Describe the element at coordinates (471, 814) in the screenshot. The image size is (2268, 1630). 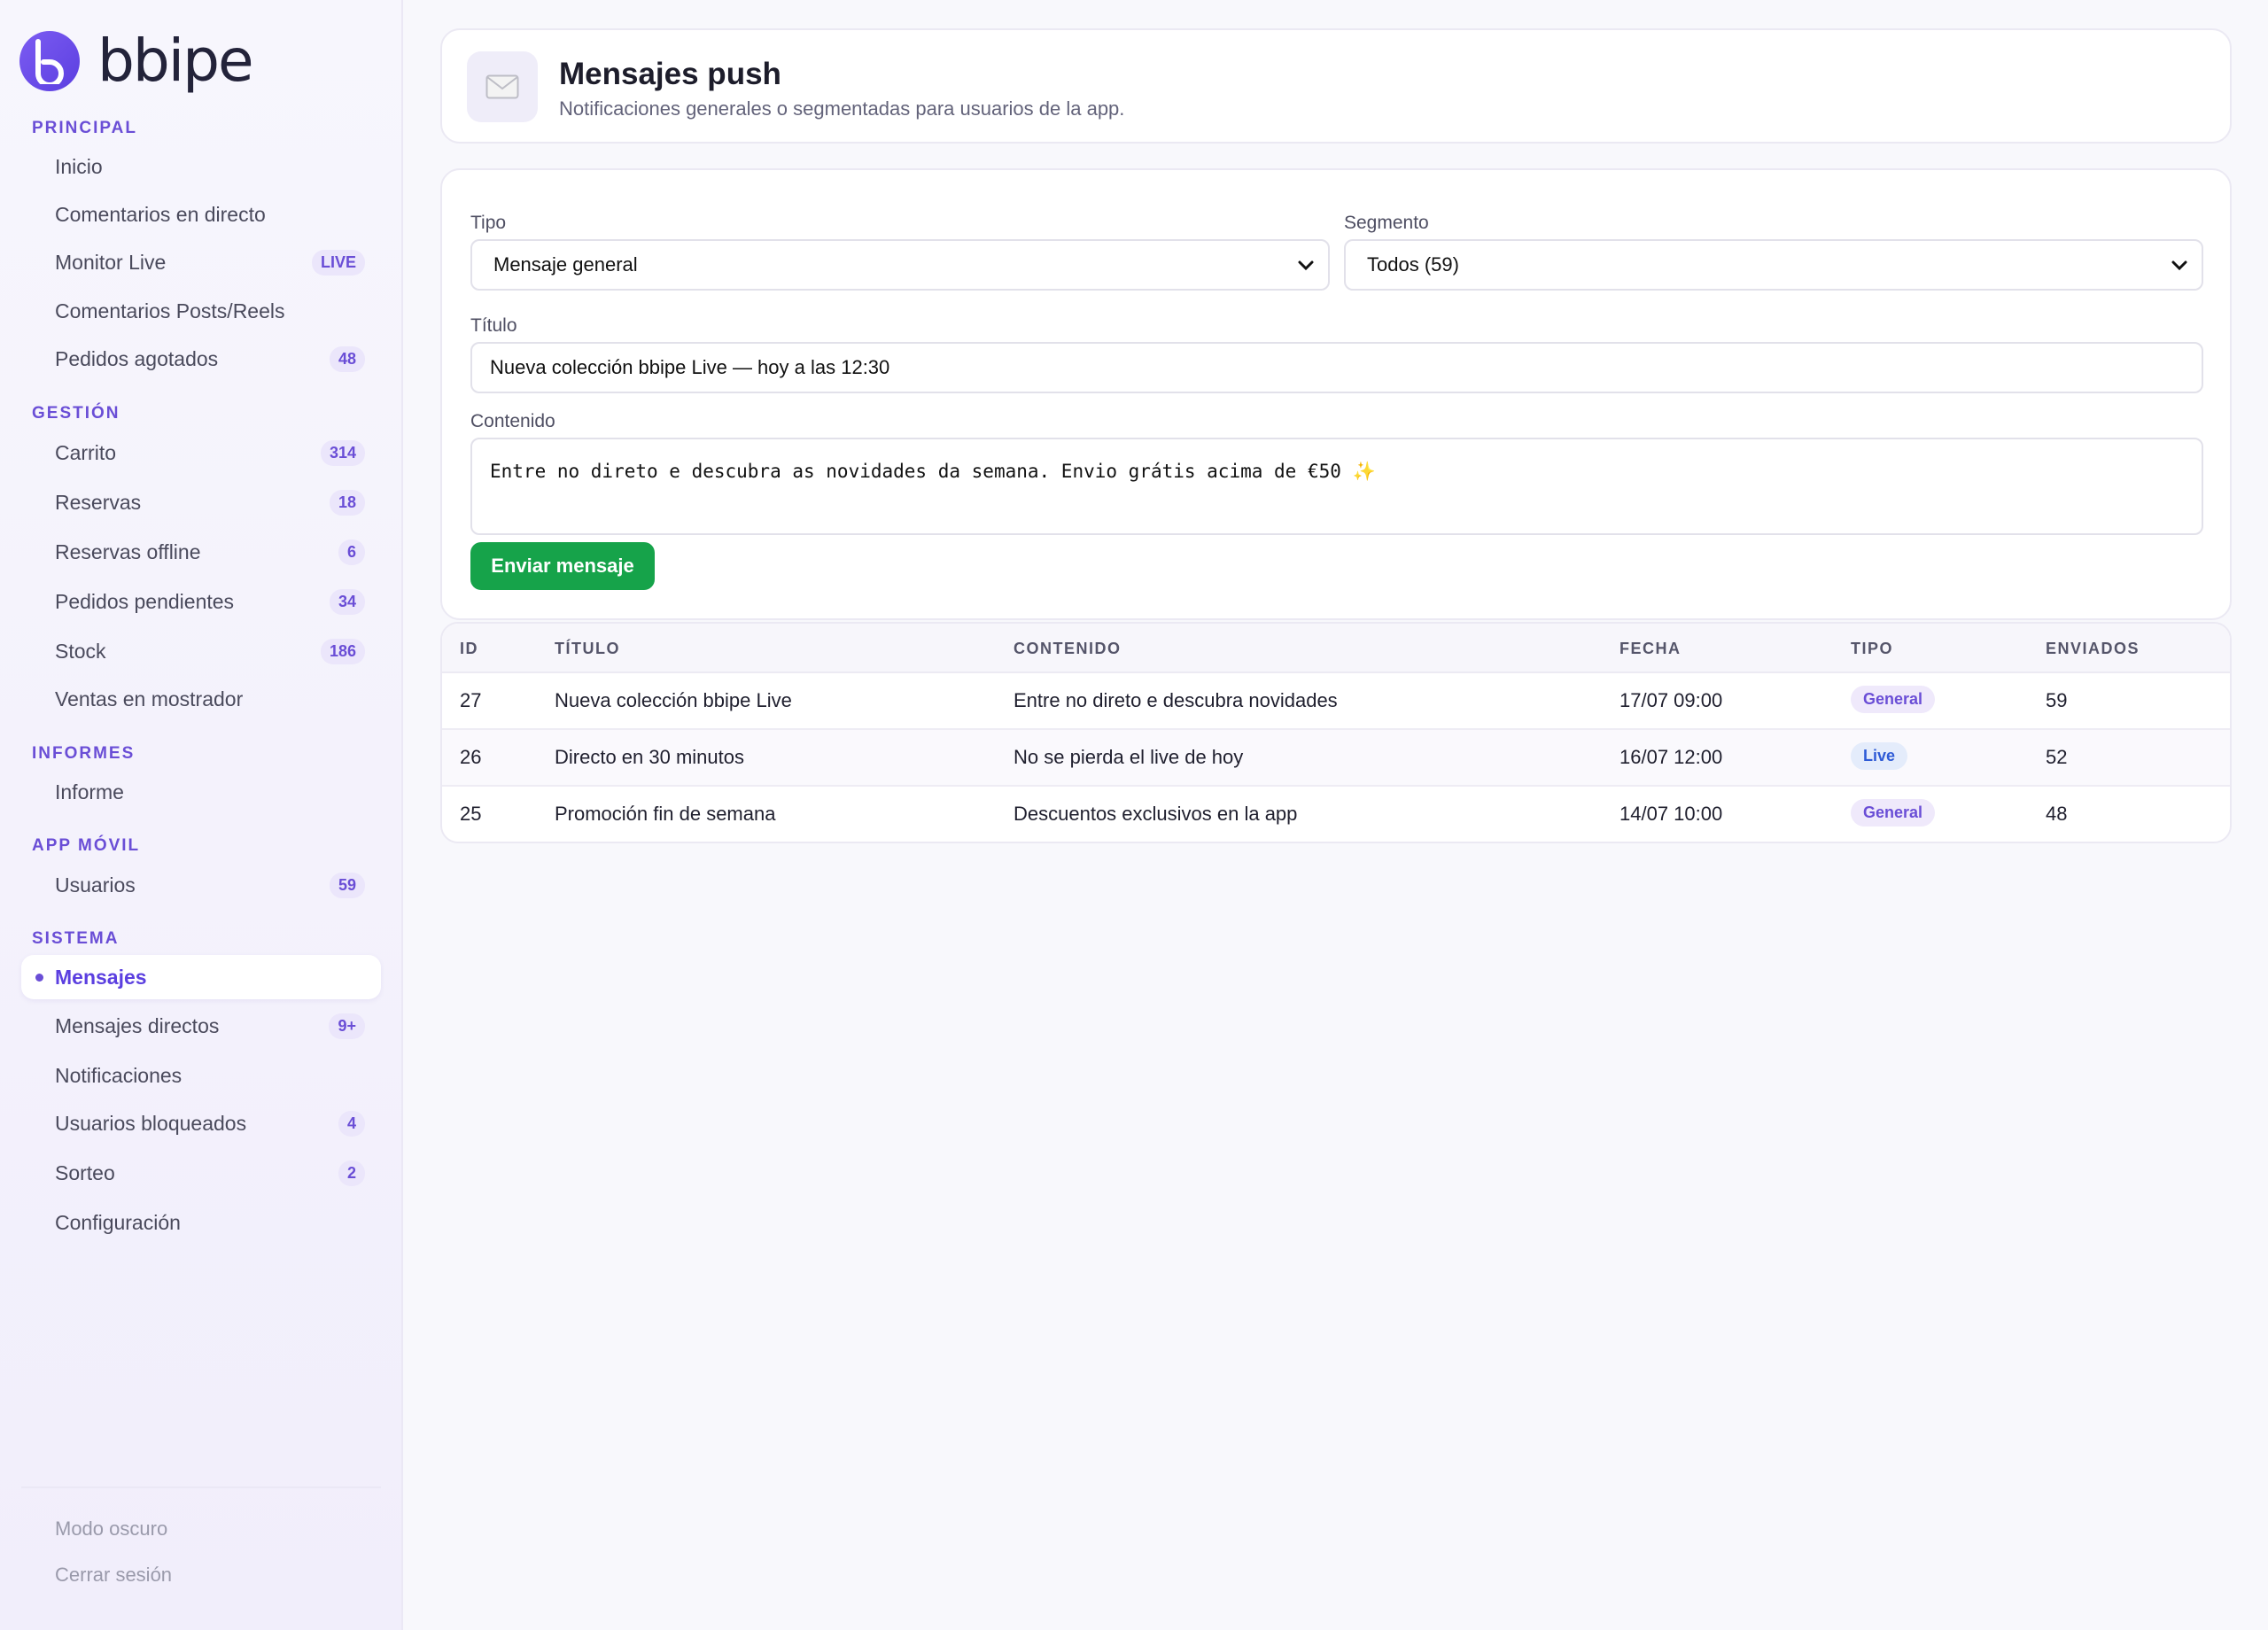
I see `cell-id: 25` at that location.